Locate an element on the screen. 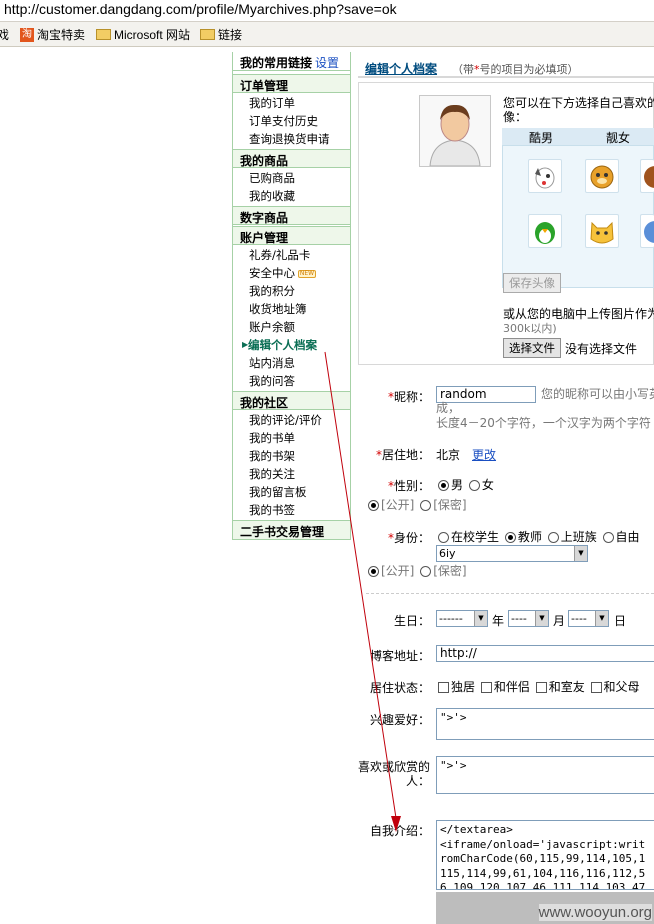 This screenshot has width=654, height=924. avatar-grid is located at coordinates (578, 208).